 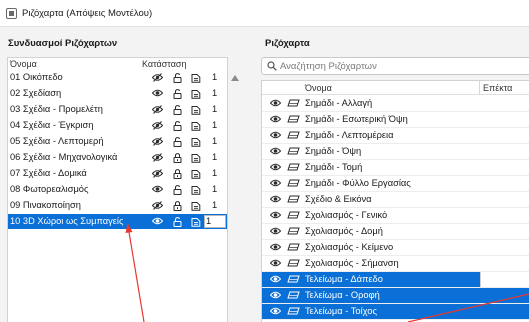 What do you see at coordinates (395, 215) in the screenshot?
I see `layer-row: Σχολιασμός - Γενικό` at bounding box center [395, 215].